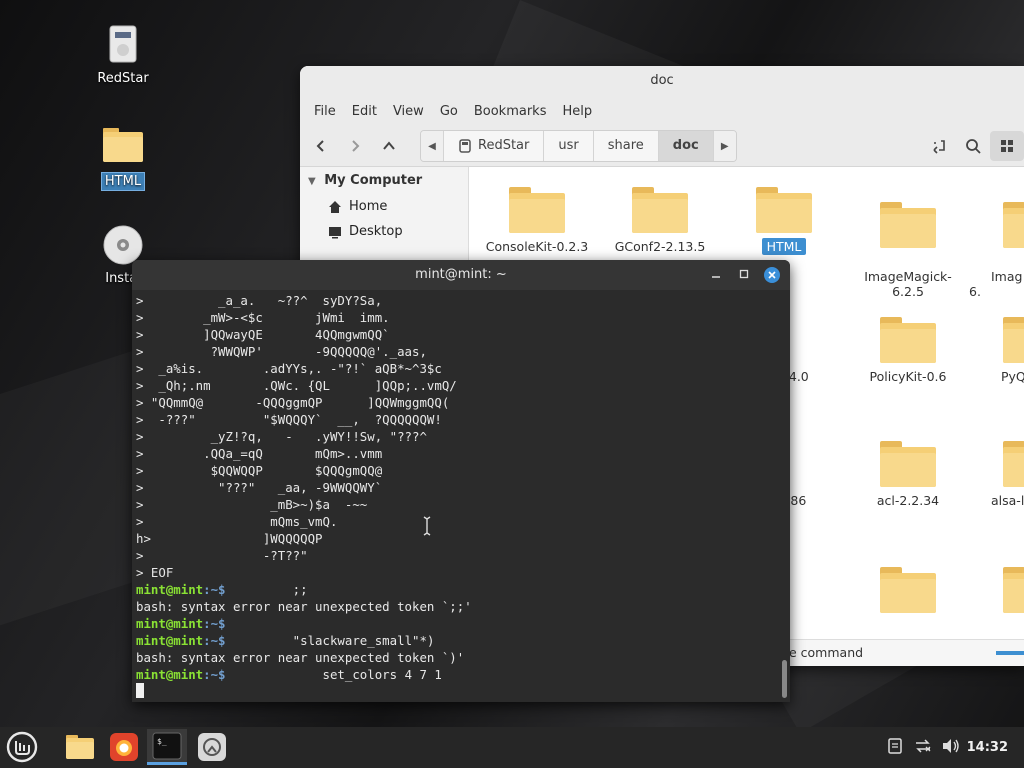  I want to click on terminal-cursor, so click(140, 690).